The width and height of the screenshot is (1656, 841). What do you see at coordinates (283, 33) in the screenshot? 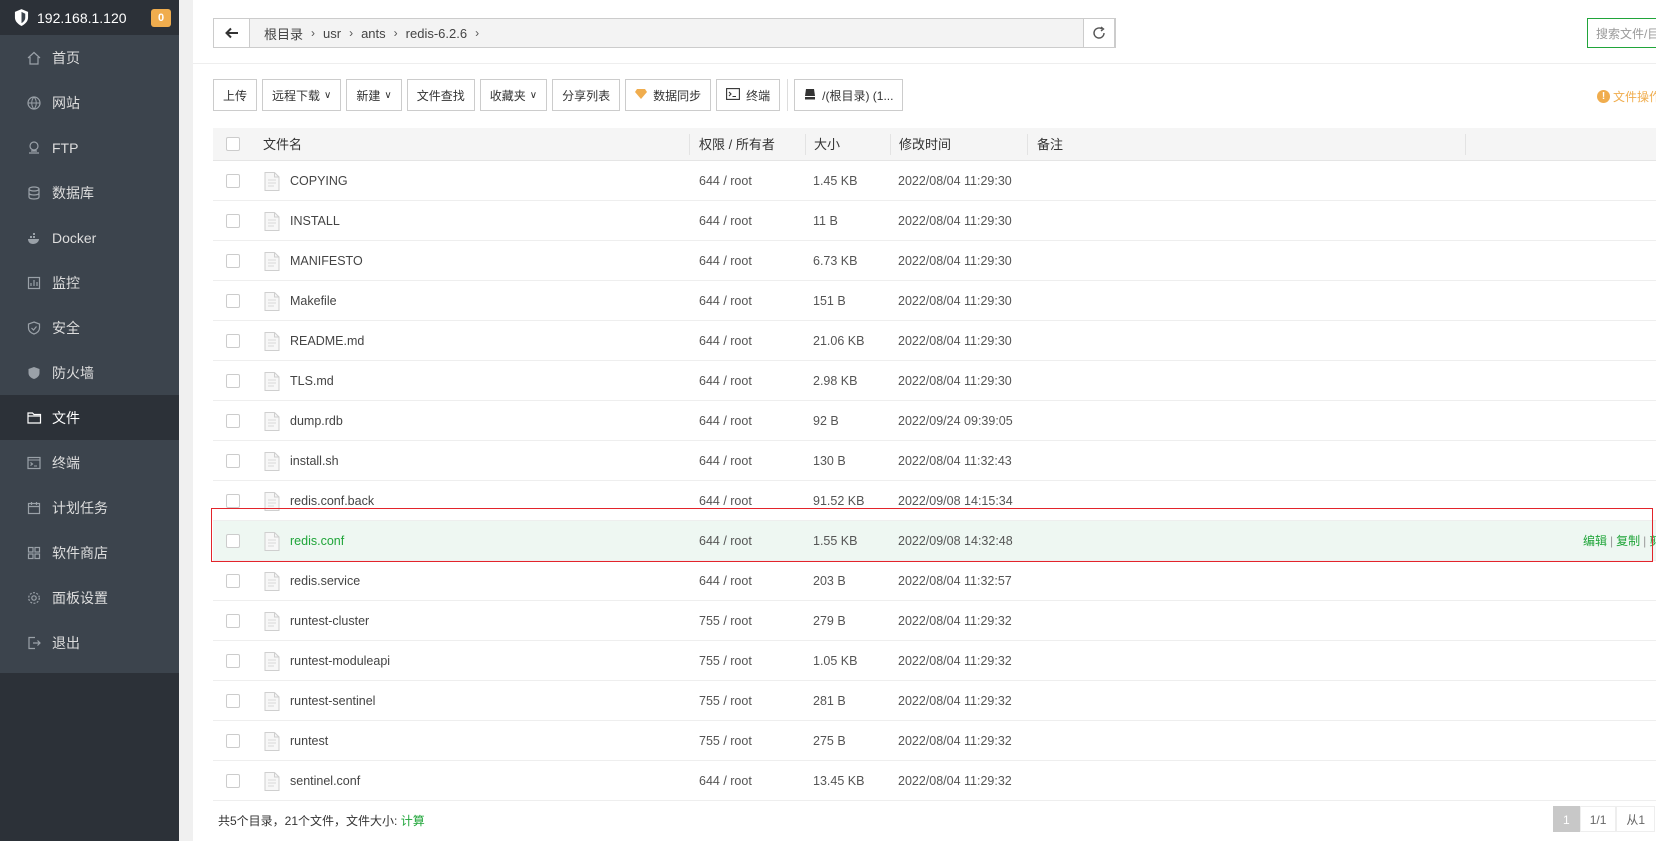
I see `breadcrumb-item: 根目录` at bounding box center [283, 33].